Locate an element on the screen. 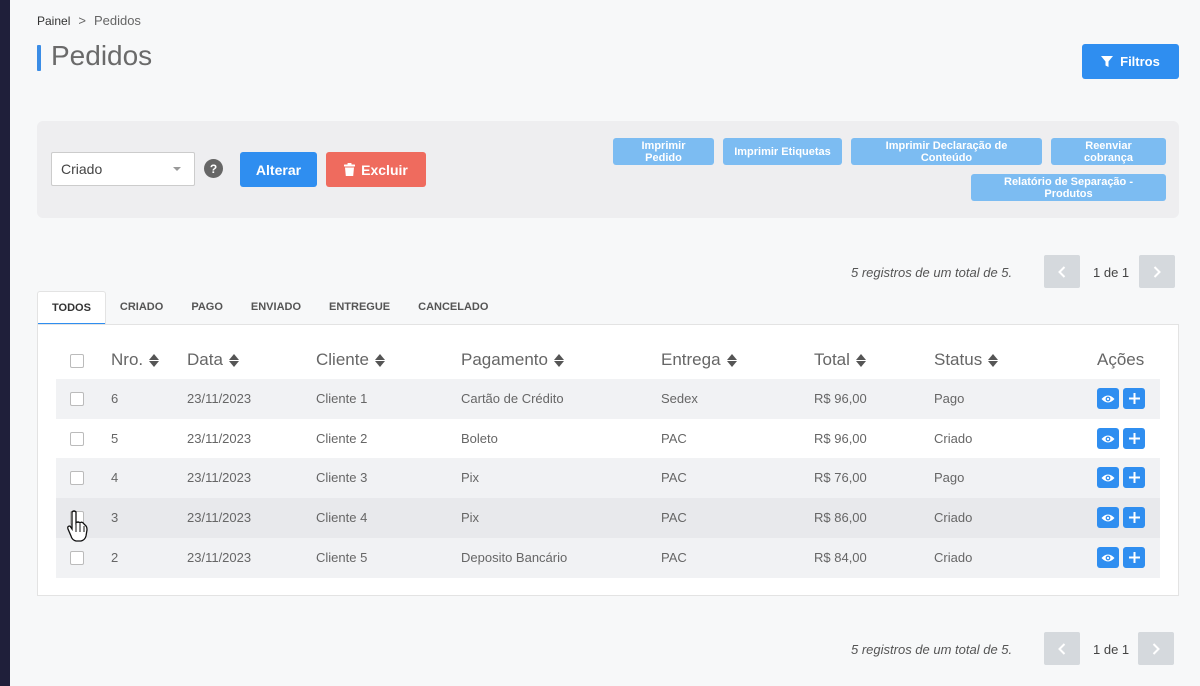 The width and height of the screenshot is (1200, 686). separation-report-button: Relatório de Separação - Produtos is located at coordinates (1068, 187).